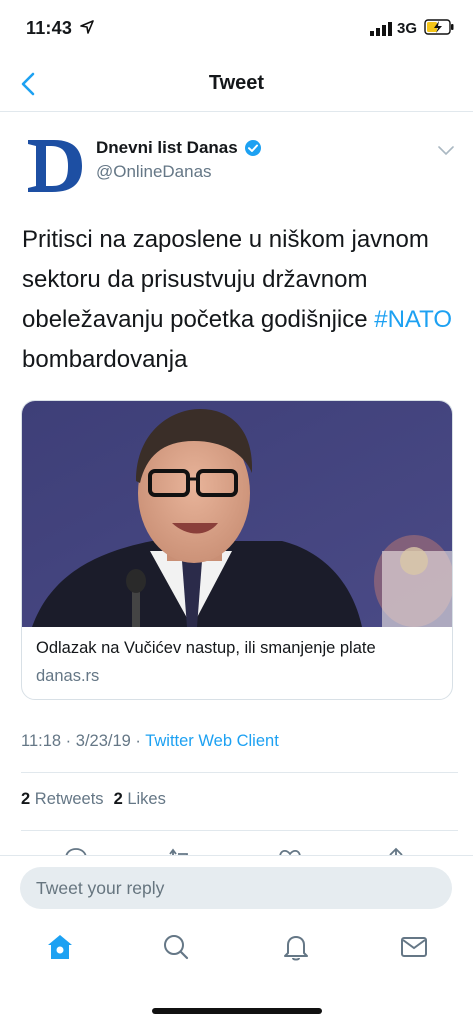 The width and height of the screenshot is (473, 1024). I want to click on likes-count: 2, so click(118, 799).